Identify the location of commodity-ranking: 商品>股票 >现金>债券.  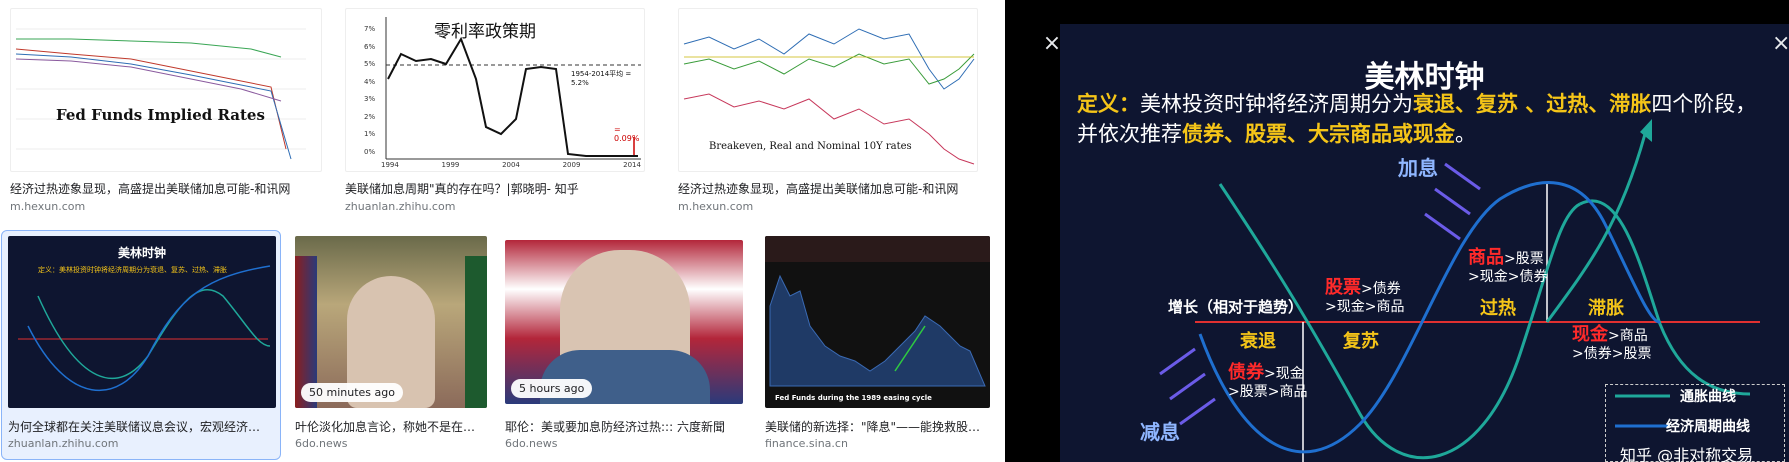
(1507, 267).